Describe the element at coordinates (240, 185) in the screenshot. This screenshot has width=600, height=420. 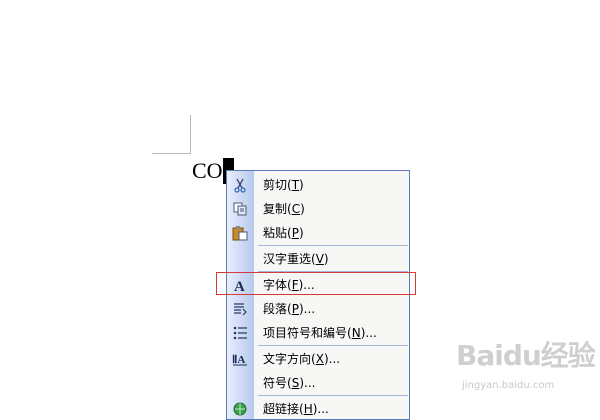
I see `scissors-icon` at that location.